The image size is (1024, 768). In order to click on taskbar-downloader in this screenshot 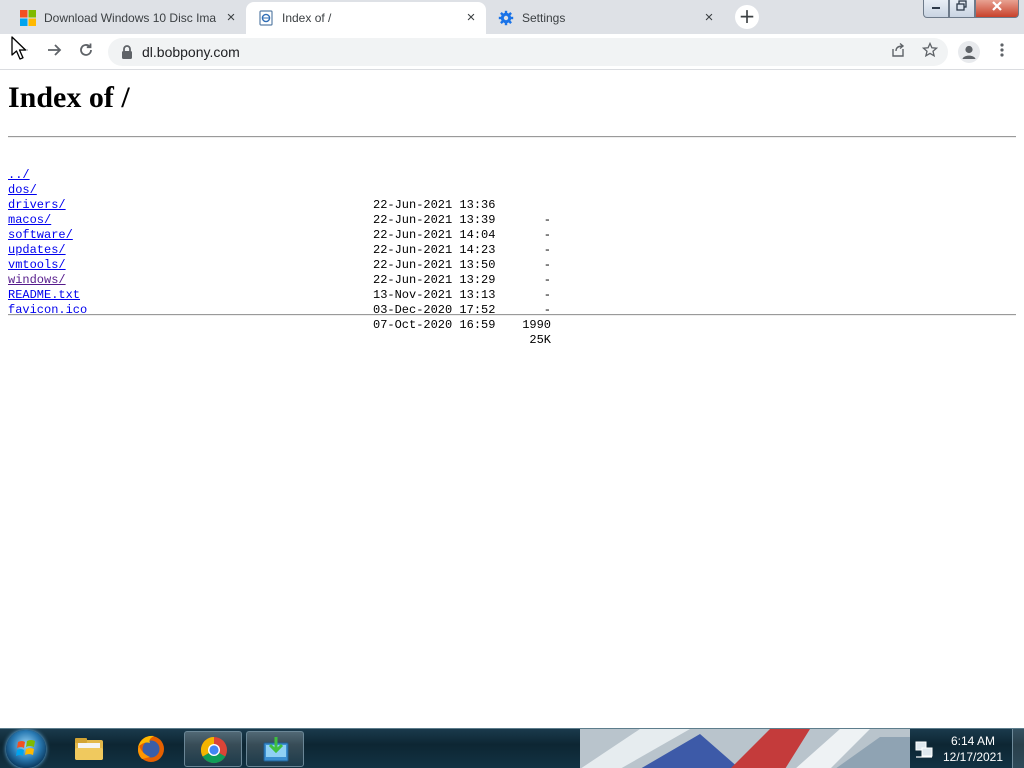, I will do `click(275, 749)`.